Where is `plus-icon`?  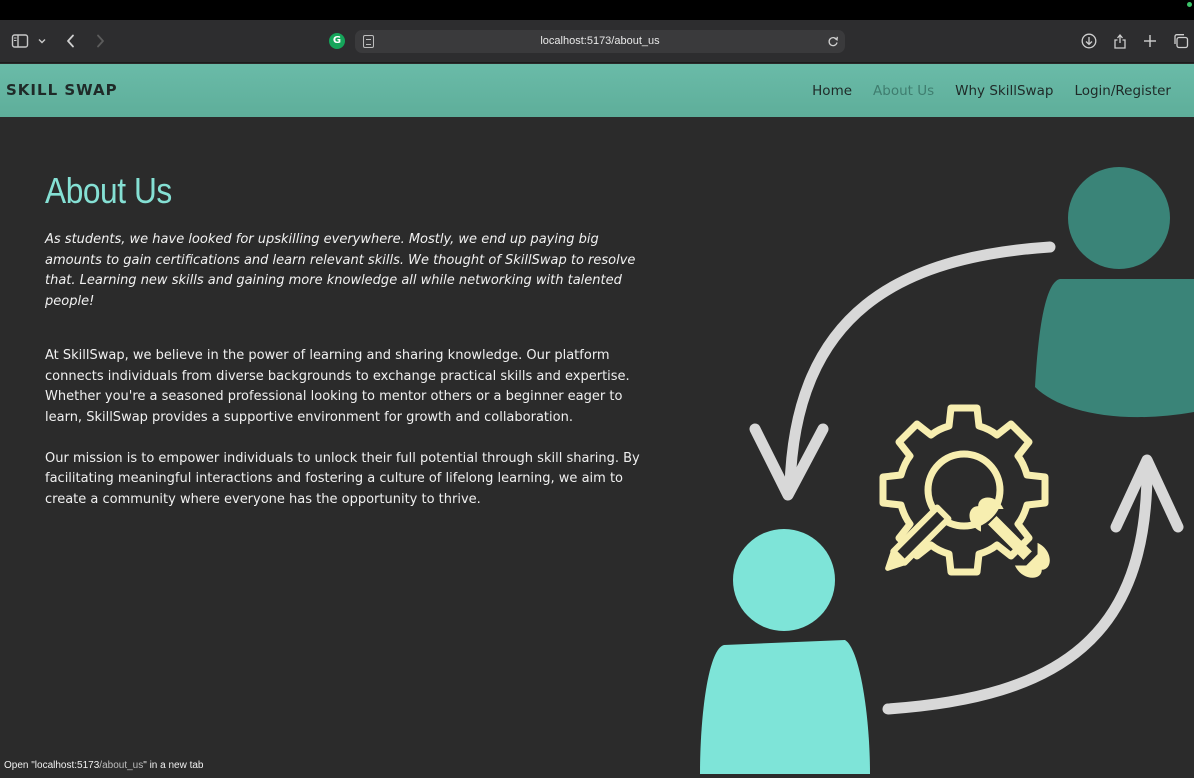 plus-icon is located at coordinates (1150, 41).